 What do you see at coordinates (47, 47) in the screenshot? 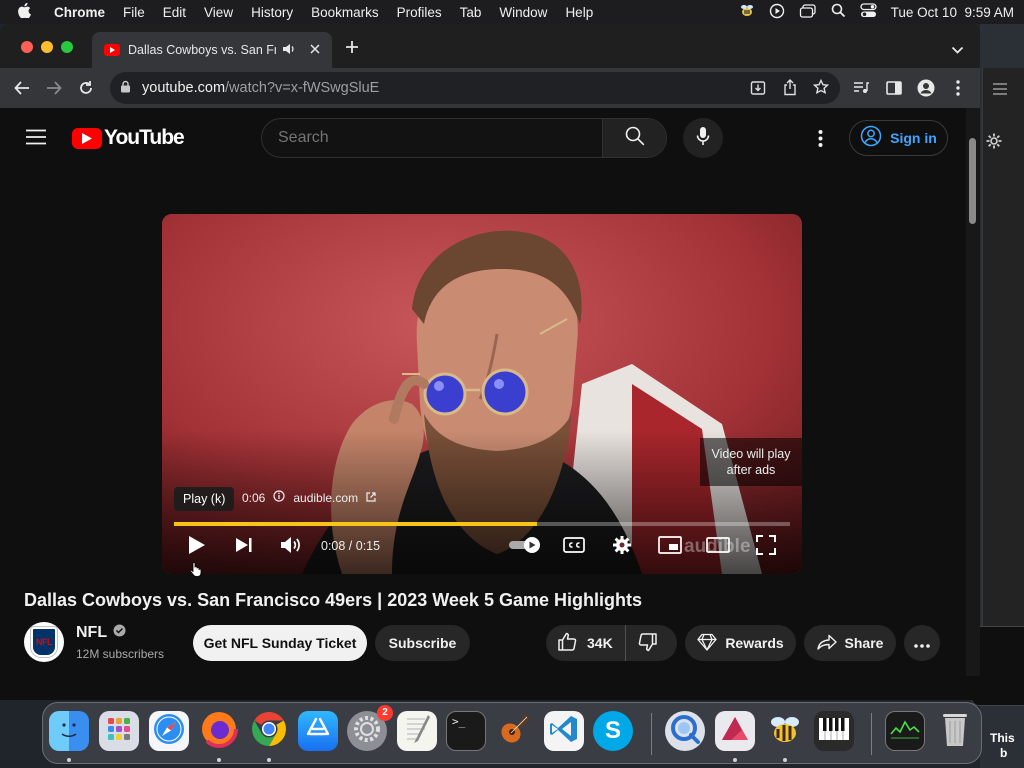
I see `minimize-window-button` at bounding box center [47, 47].